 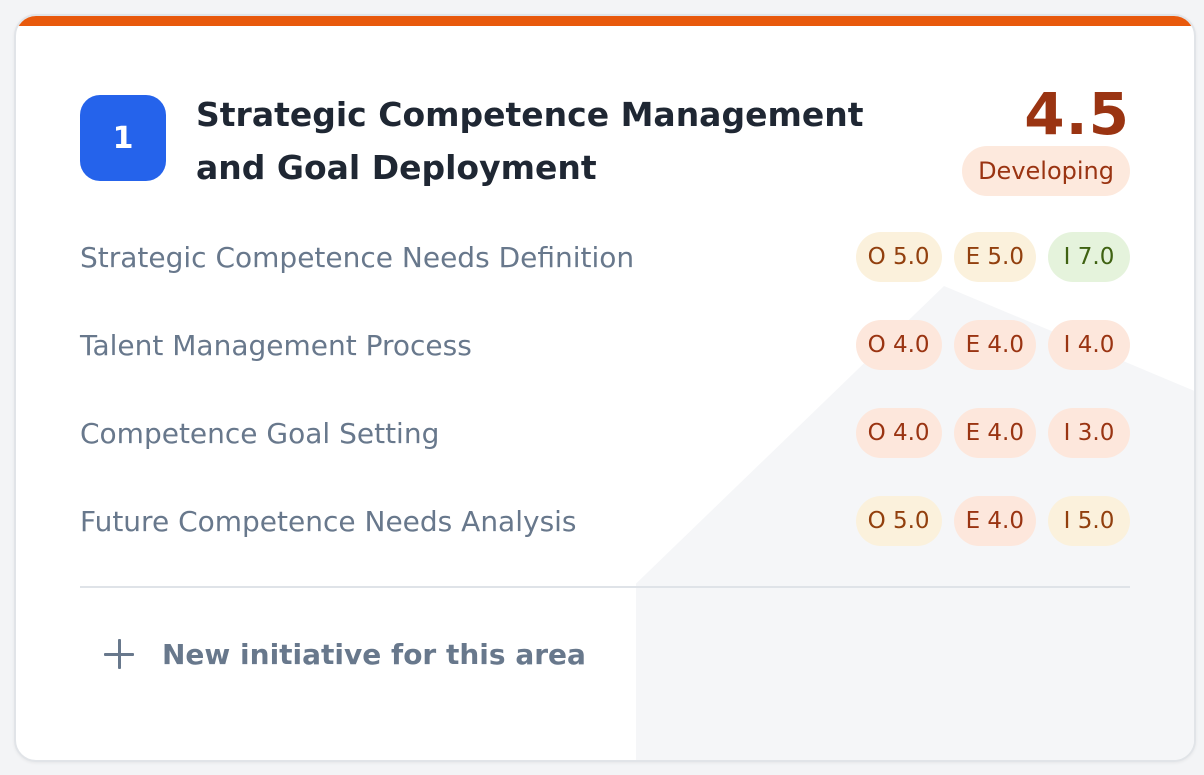 What do you see at coordinates (605, 587) in the screenshot?
I see `section-divider` at bounding box center [605, 587].